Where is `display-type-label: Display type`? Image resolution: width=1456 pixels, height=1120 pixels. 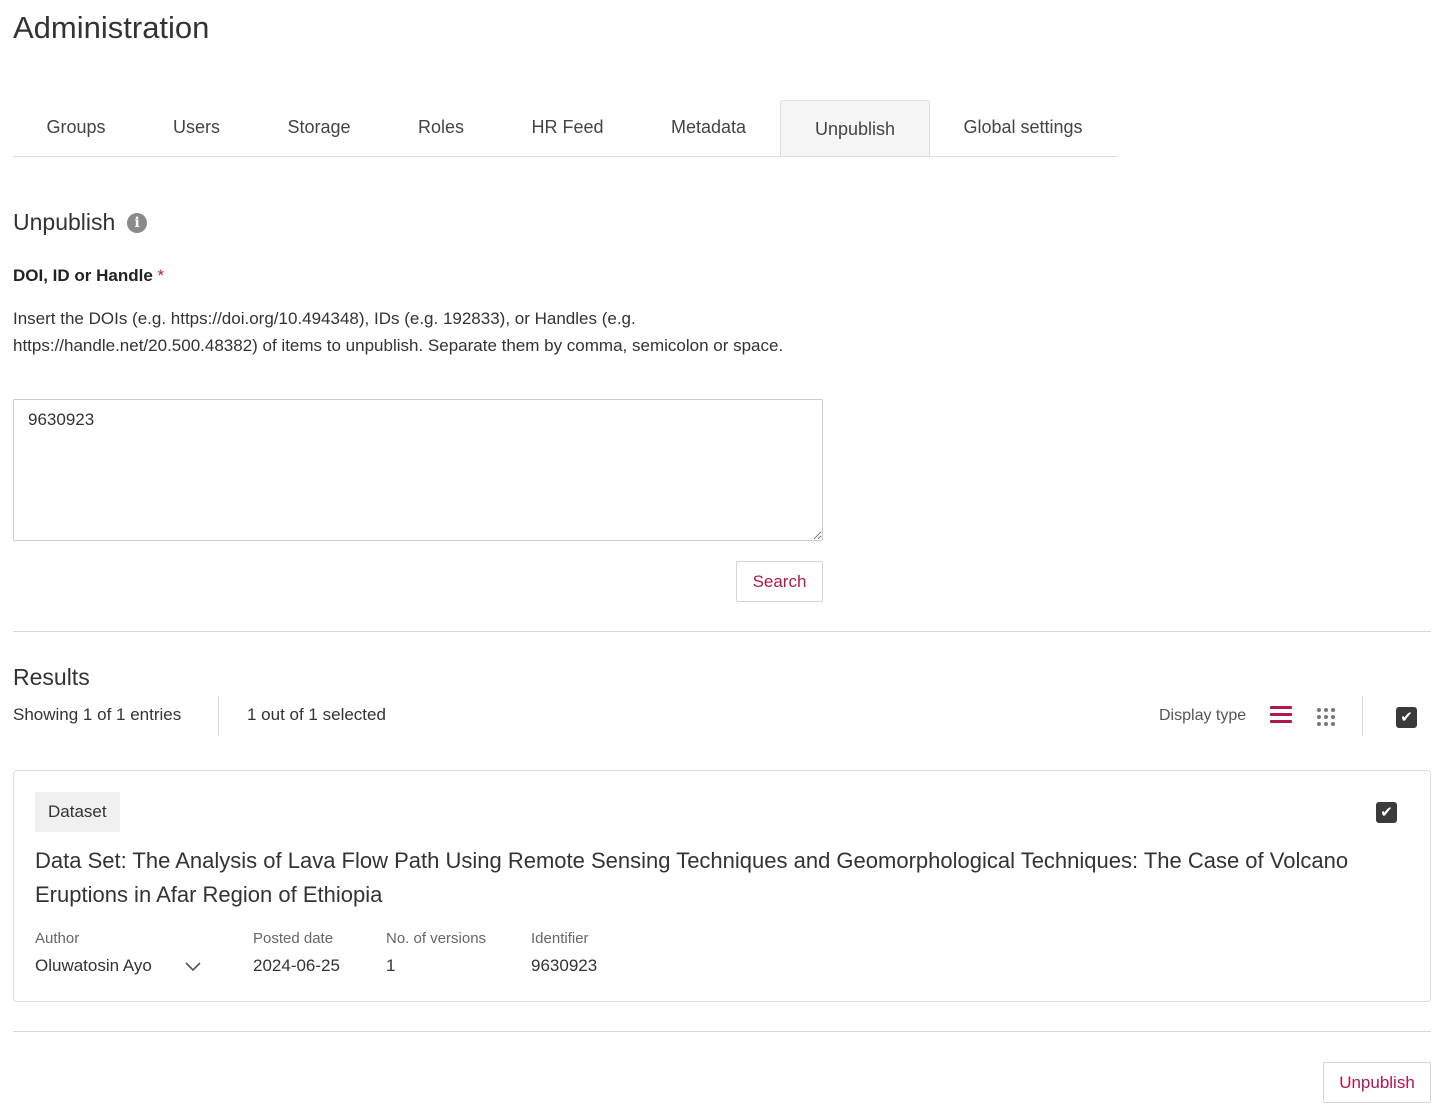
display-type-label: Display type is located at coordinates (1203, 715).